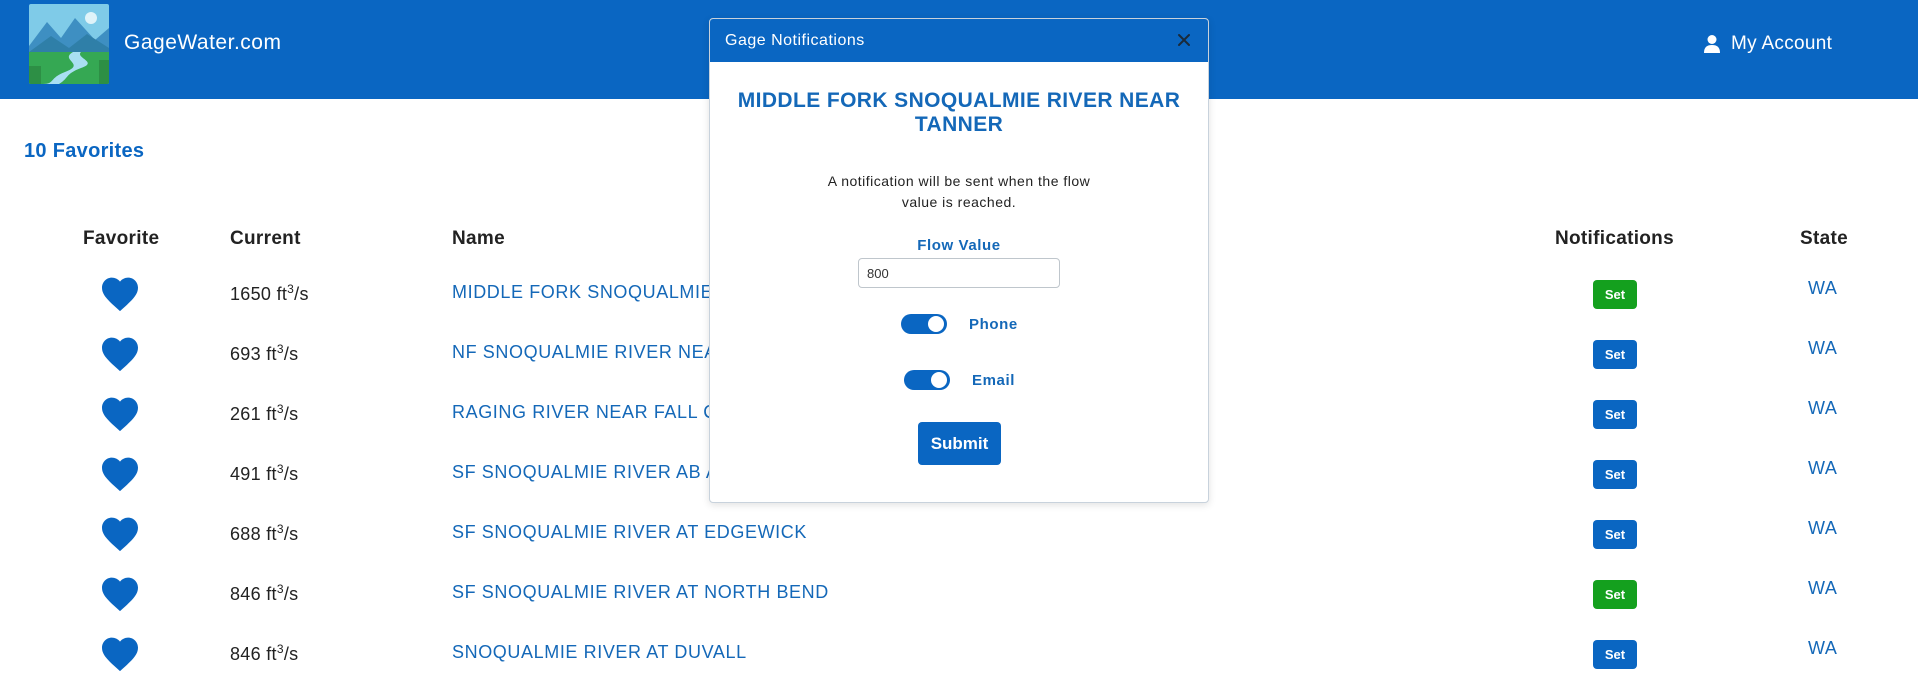 This screenshot has width=1918, height=692. What do you see at coordinates (959, 273) in the screenshot?
I see `flow-value-input` at bounding box center [959, 273].